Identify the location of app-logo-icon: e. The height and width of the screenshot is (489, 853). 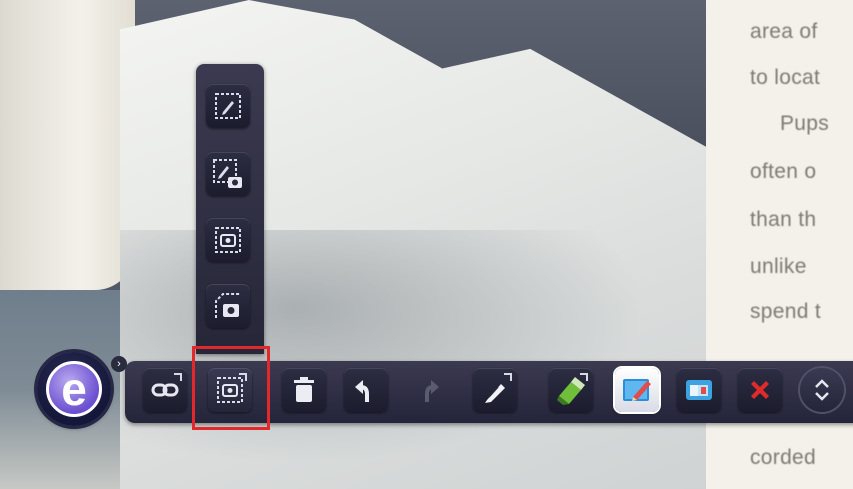
(74, 389).